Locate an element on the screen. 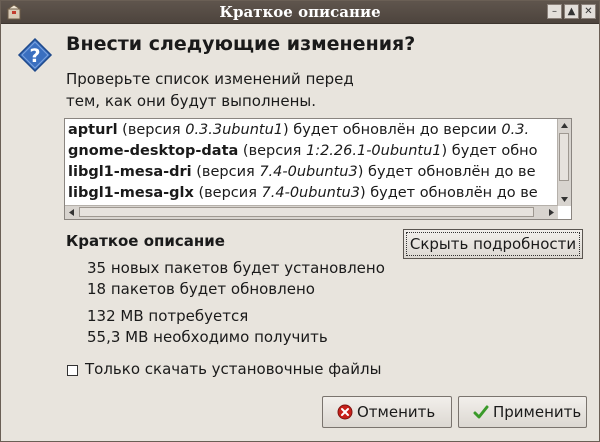 The image size is (600, 442). change-text: ) будет обно is located at coordinates (489, 151).